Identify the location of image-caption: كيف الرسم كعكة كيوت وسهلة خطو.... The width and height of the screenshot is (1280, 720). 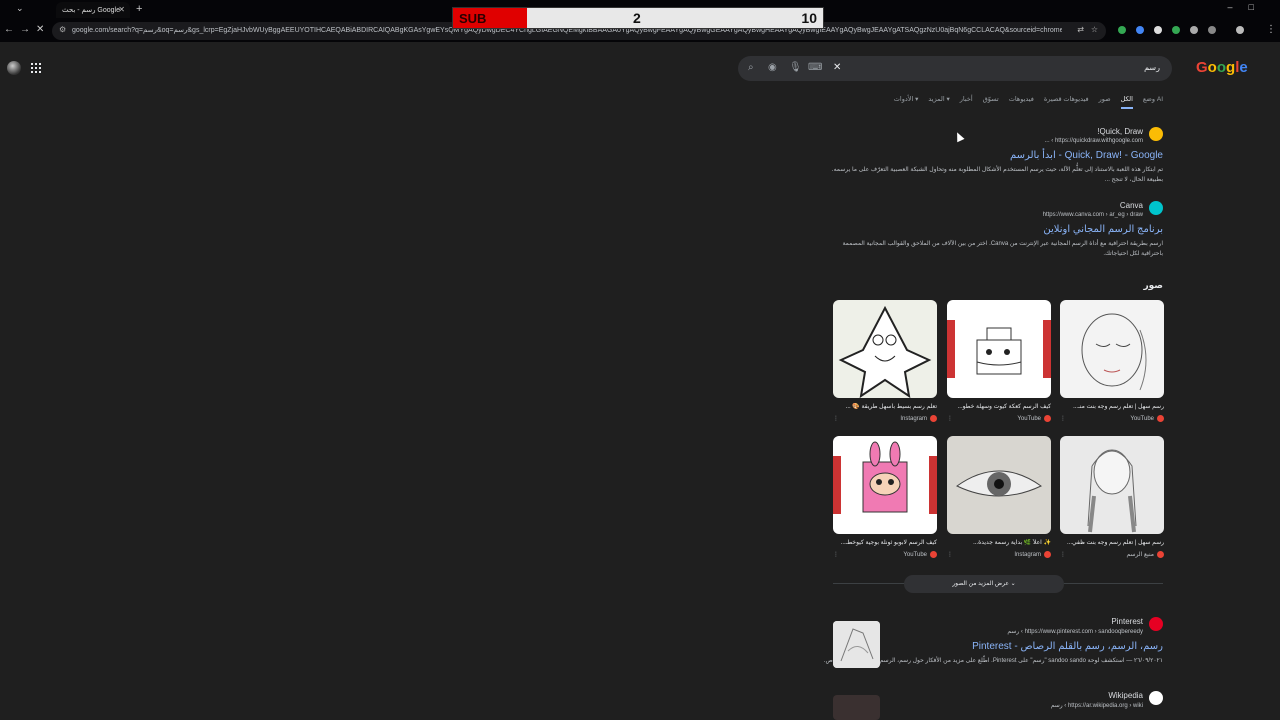
(999, 406).